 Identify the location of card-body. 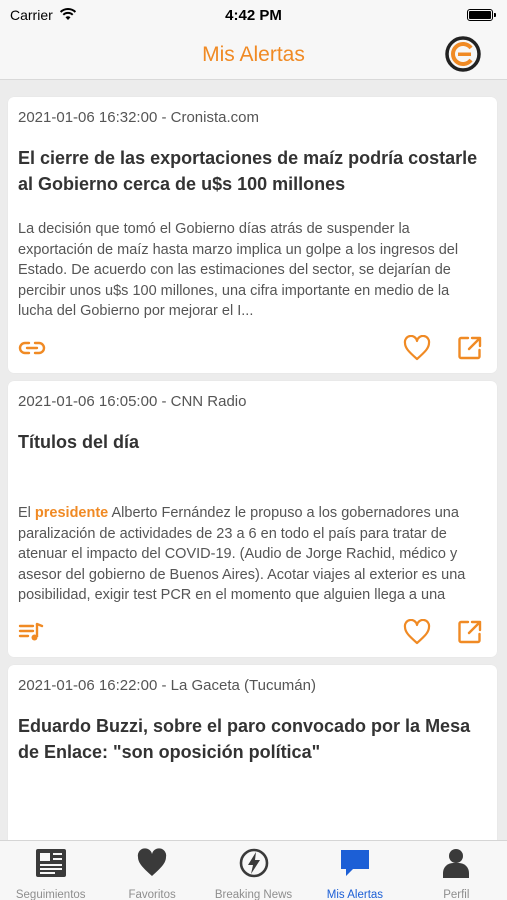
(251, 813).